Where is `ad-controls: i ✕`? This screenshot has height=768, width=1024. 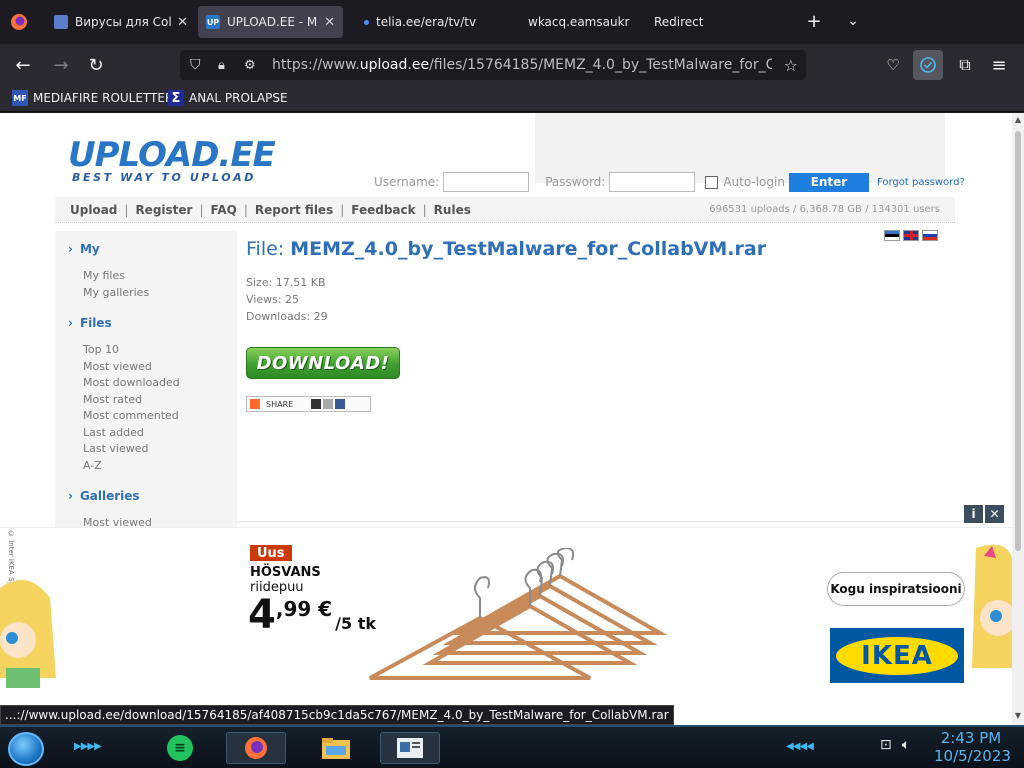
ad-controls: i ✕ is located at coordinates (984, 514).